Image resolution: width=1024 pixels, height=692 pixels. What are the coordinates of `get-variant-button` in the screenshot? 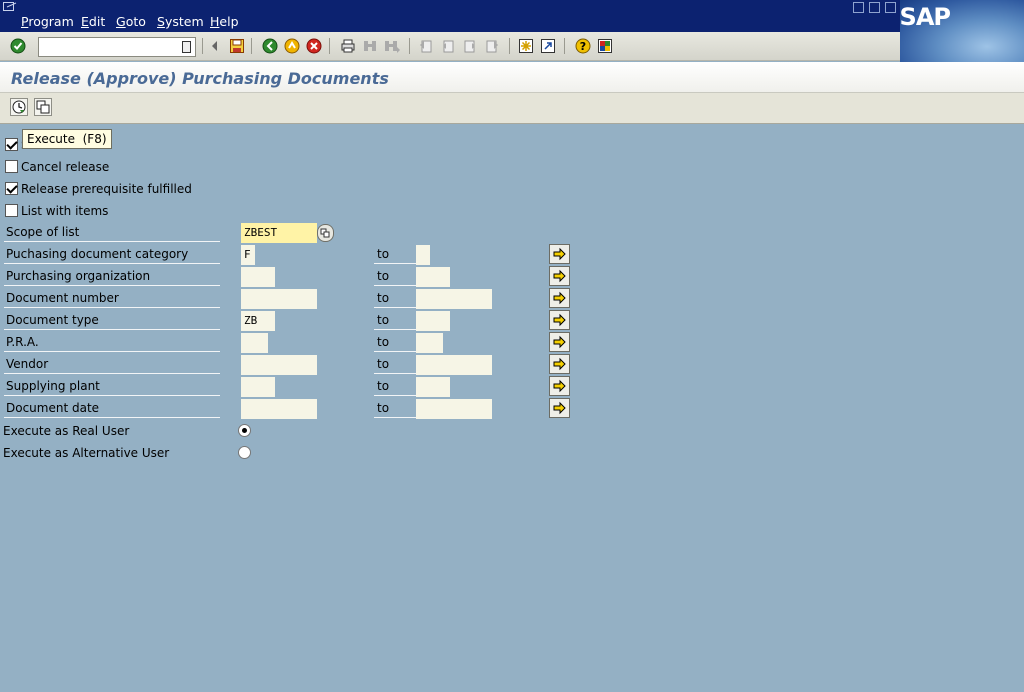 It's located at (43, 107).